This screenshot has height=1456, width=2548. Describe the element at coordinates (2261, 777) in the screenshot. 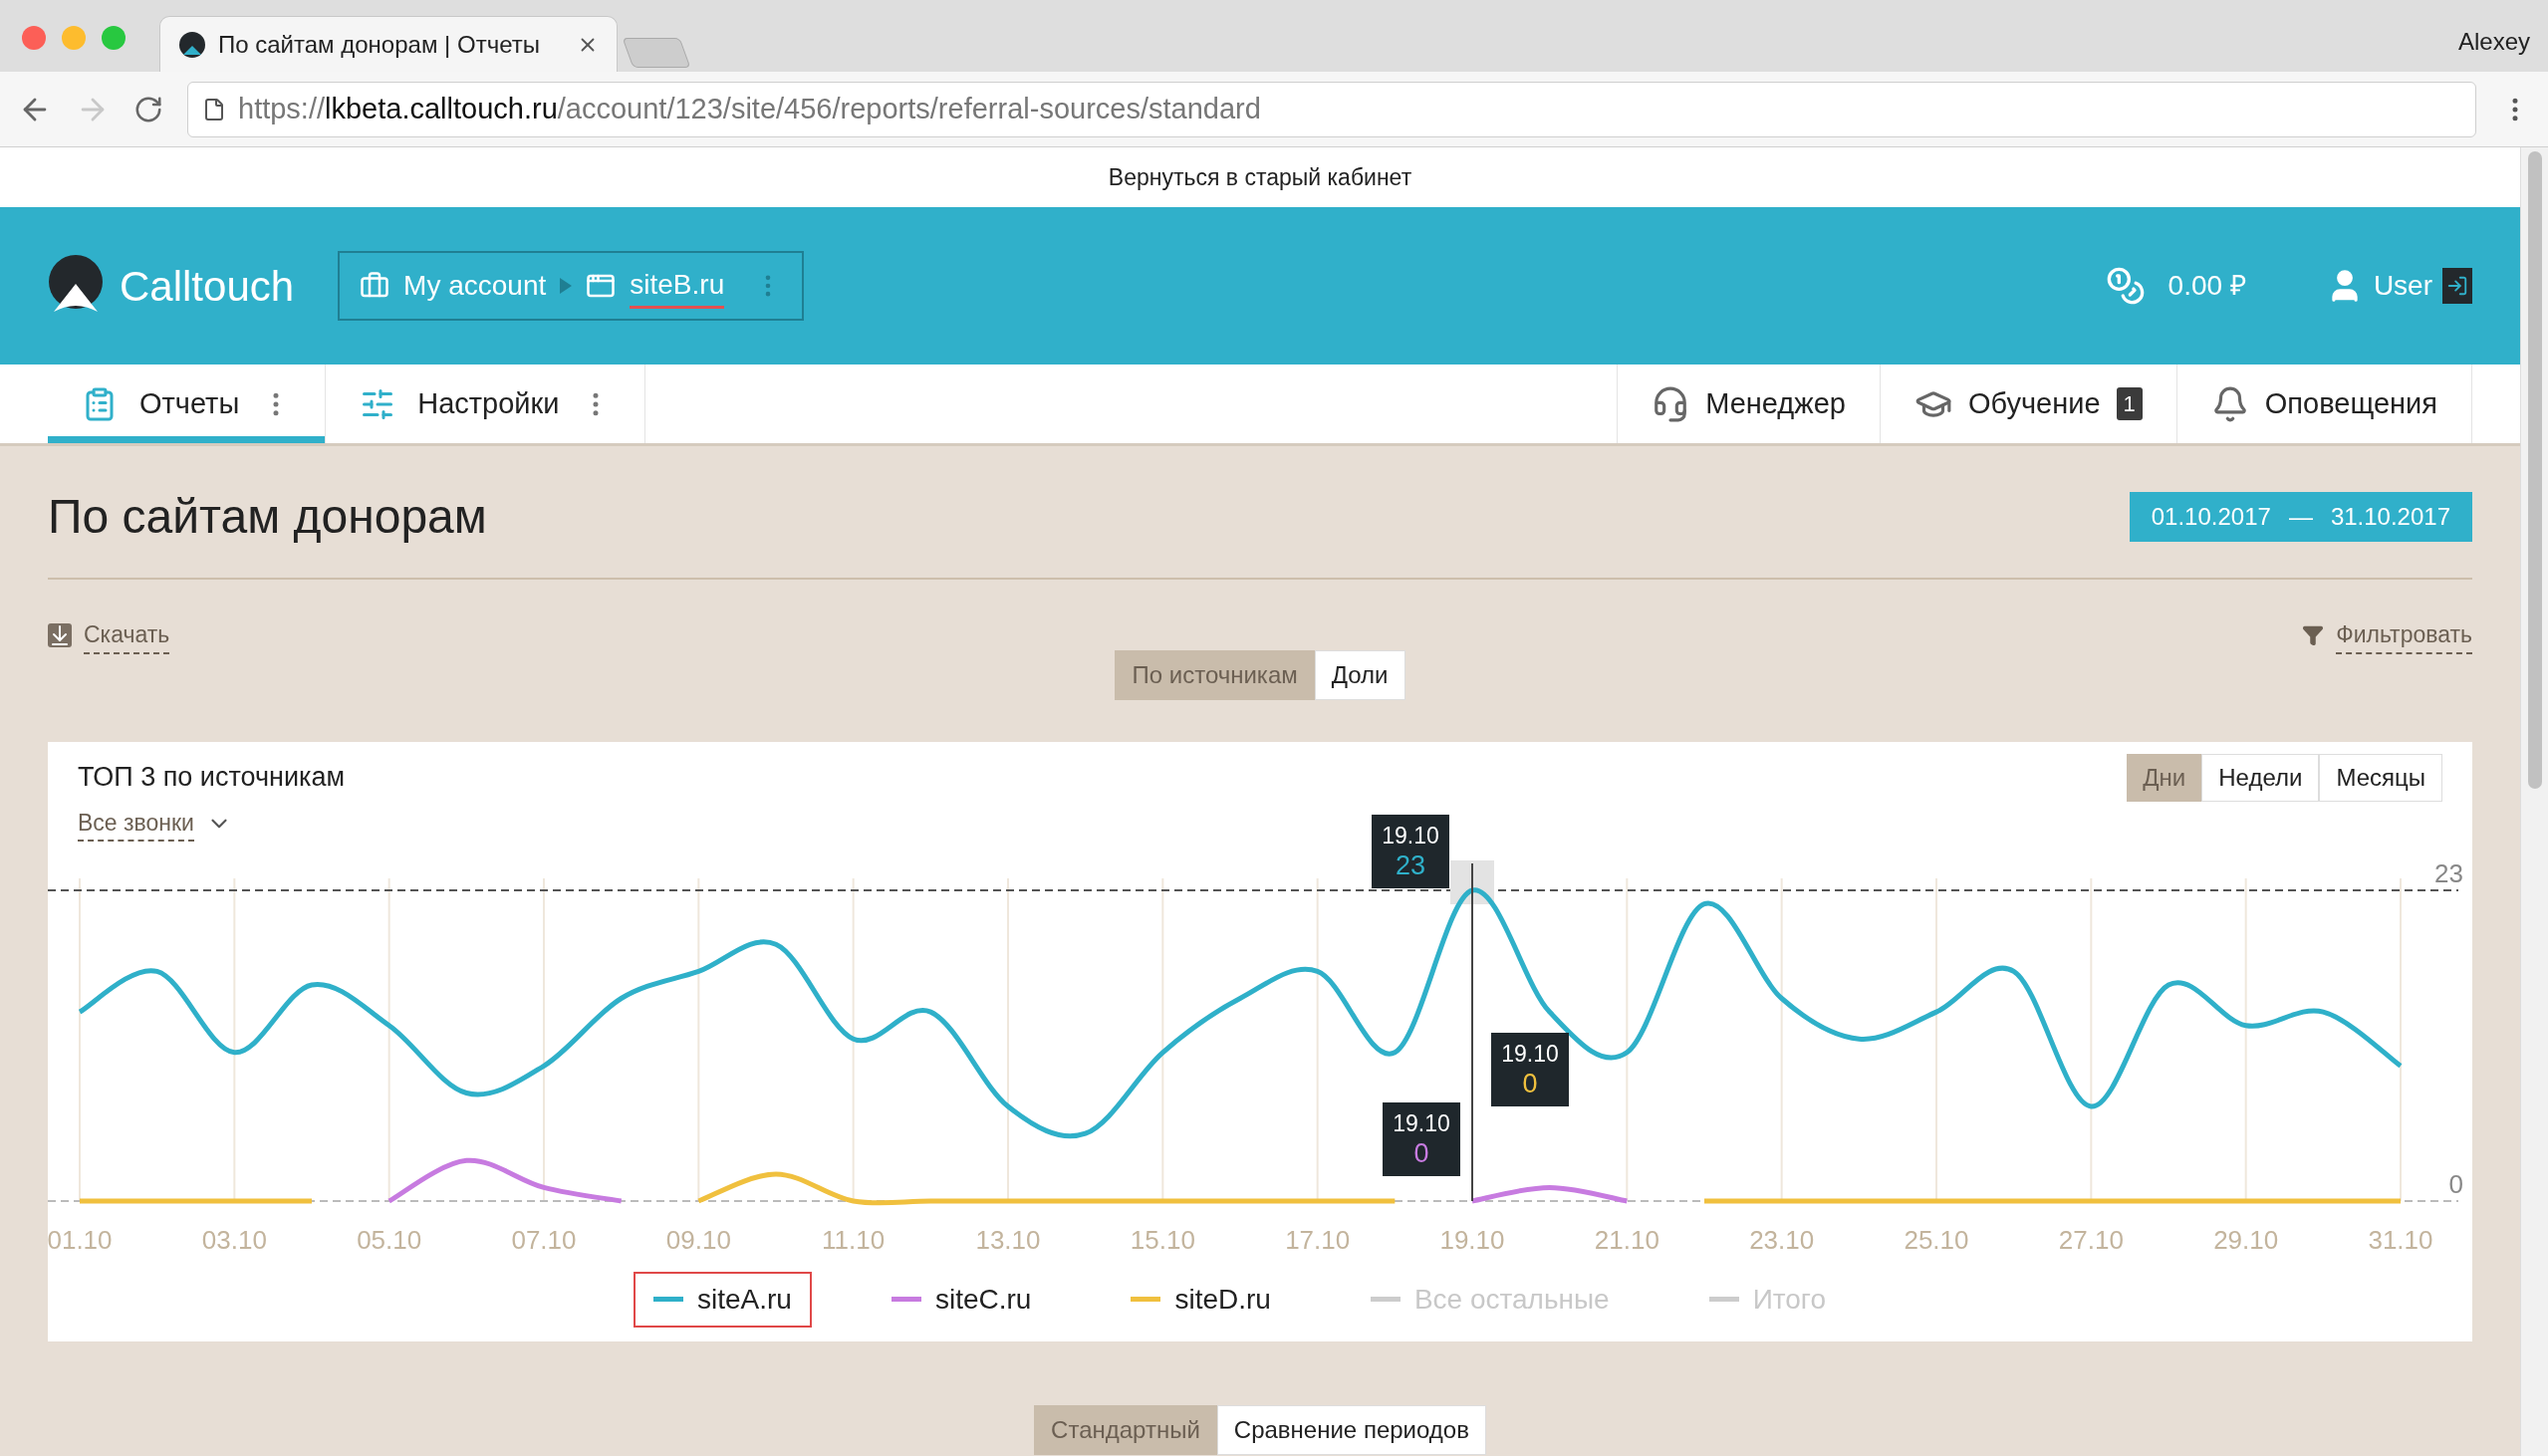

I see `period-tab: Недели` at that location.